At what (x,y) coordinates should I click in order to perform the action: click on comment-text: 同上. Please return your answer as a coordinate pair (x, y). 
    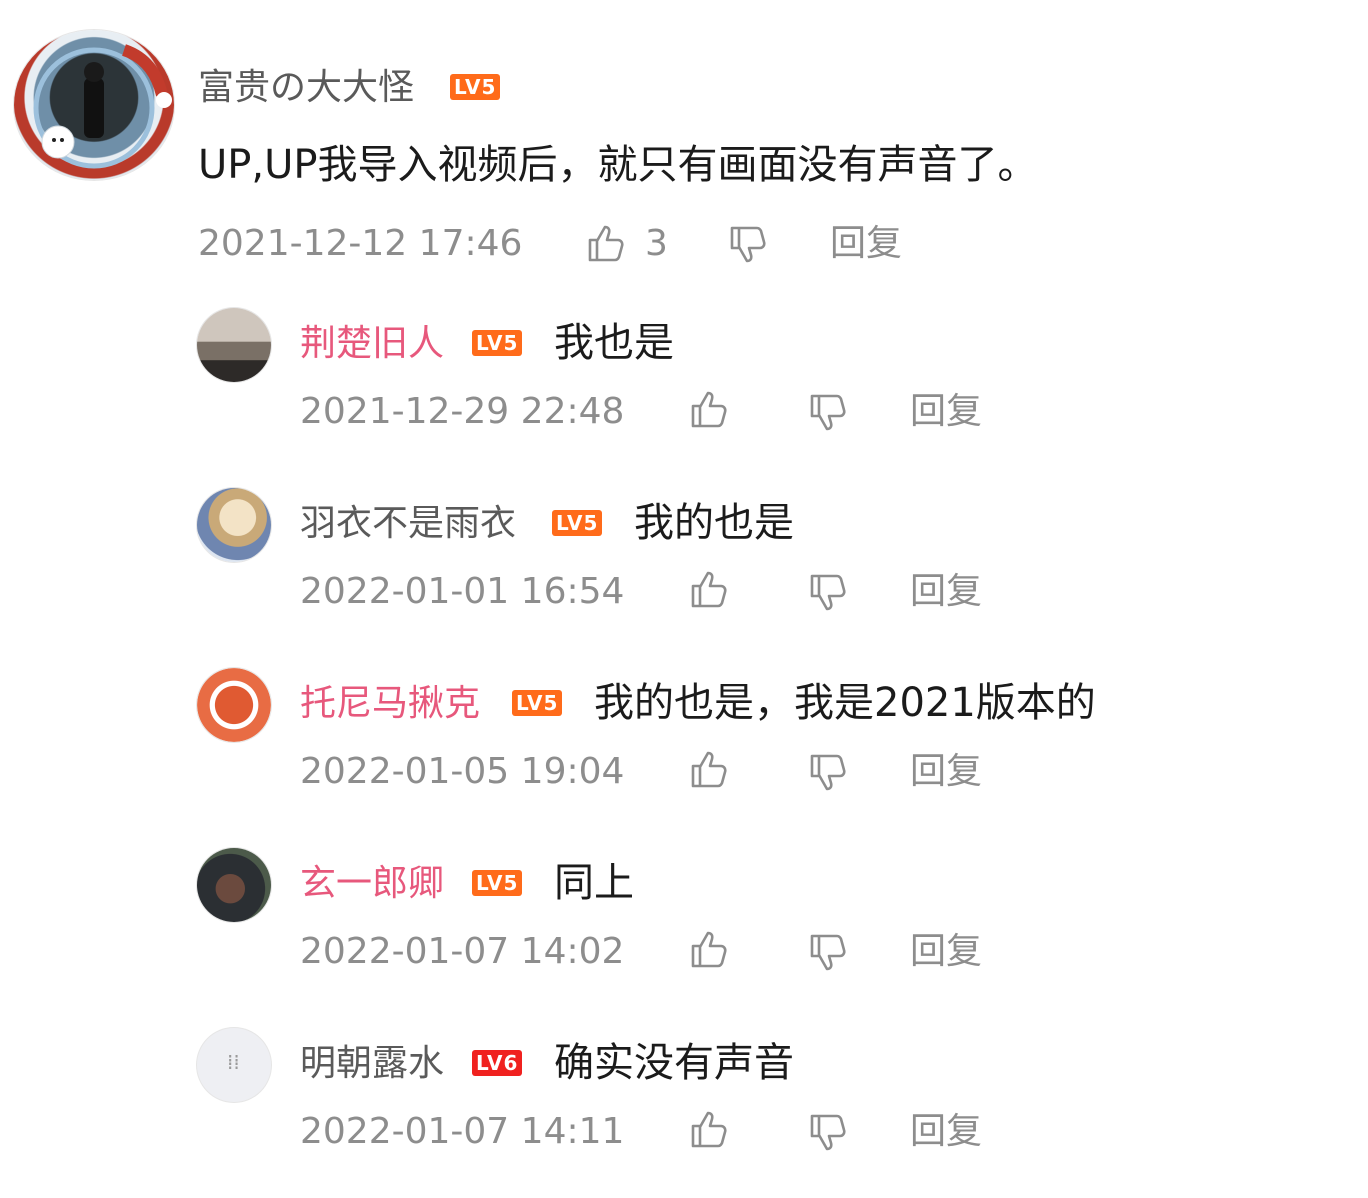
    Looking at the image, I should click on (594, 883).